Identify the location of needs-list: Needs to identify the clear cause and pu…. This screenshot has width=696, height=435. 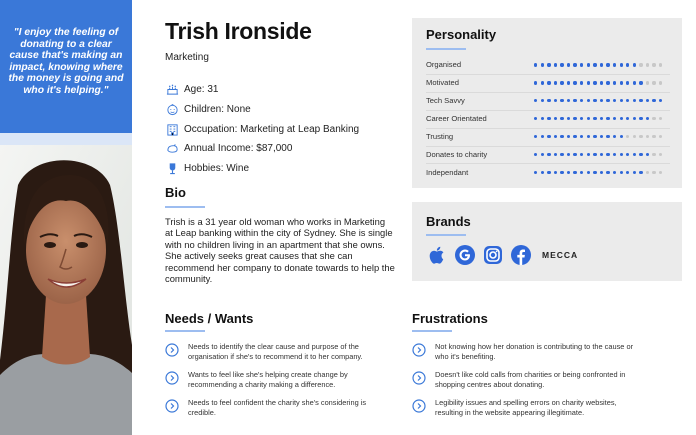
(280, 384).